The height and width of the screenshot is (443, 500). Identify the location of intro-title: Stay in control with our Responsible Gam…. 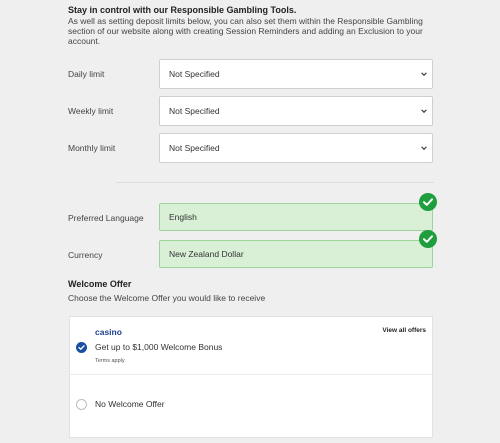
(182, 10).